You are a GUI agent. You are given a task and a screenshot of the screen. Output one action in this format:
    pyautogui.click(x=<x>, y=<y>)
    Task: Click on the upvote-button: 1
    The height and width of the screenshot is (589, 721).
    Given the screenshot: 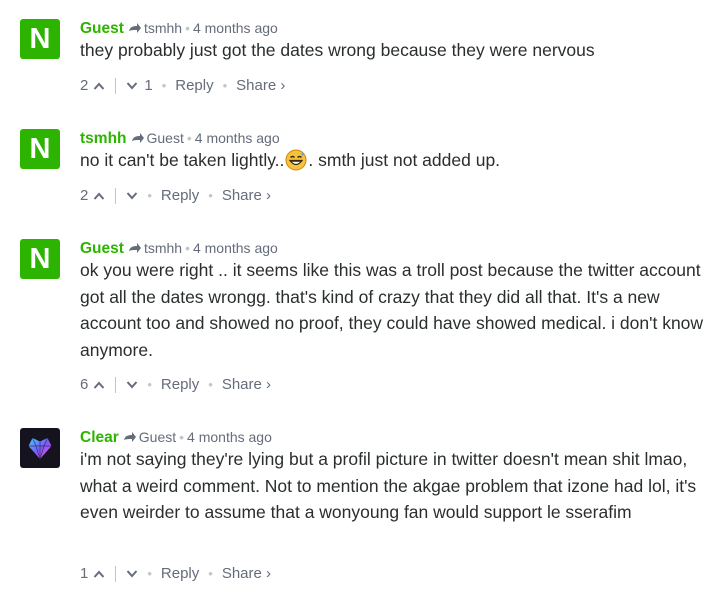 What is the action you would take?
    pyautogui.click(x=92, y=574)
    